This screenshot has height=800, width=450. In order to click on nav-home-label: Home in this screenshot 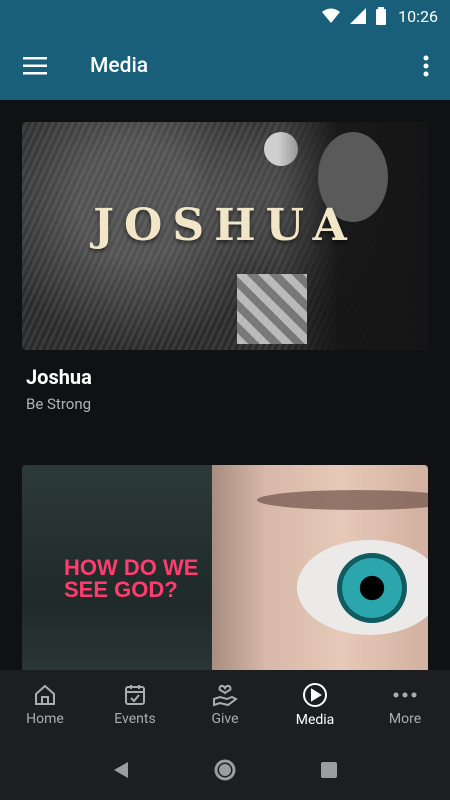, I will do `click(45, 719)`.